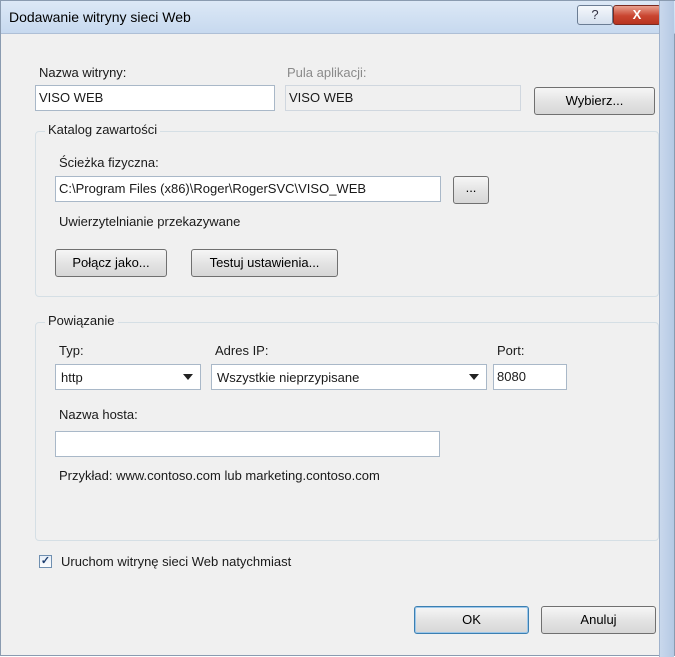 The width and height of the screenshot is (675, 657). What do you see at coordinates (530, 377) in the screenshot?
I see `port-input: 8080` at bounding box center [530, 377].